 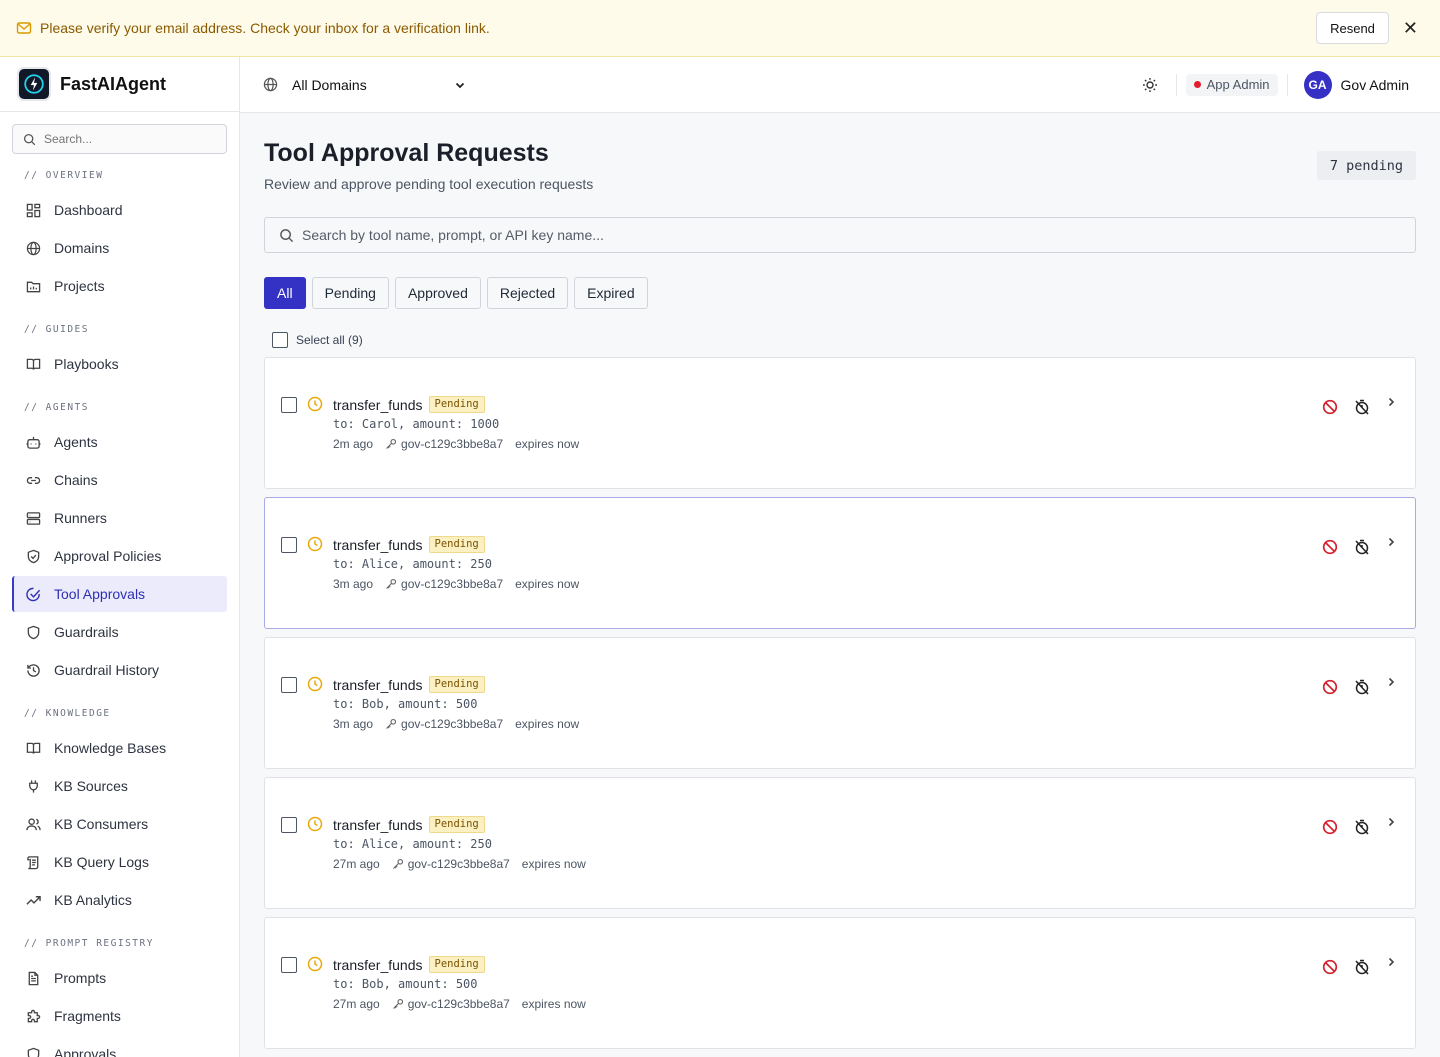 What do you see at coordinates (364, 85) in the screenshot?
I see `domain-selector: All Domains` at bounding box center [364, 85].